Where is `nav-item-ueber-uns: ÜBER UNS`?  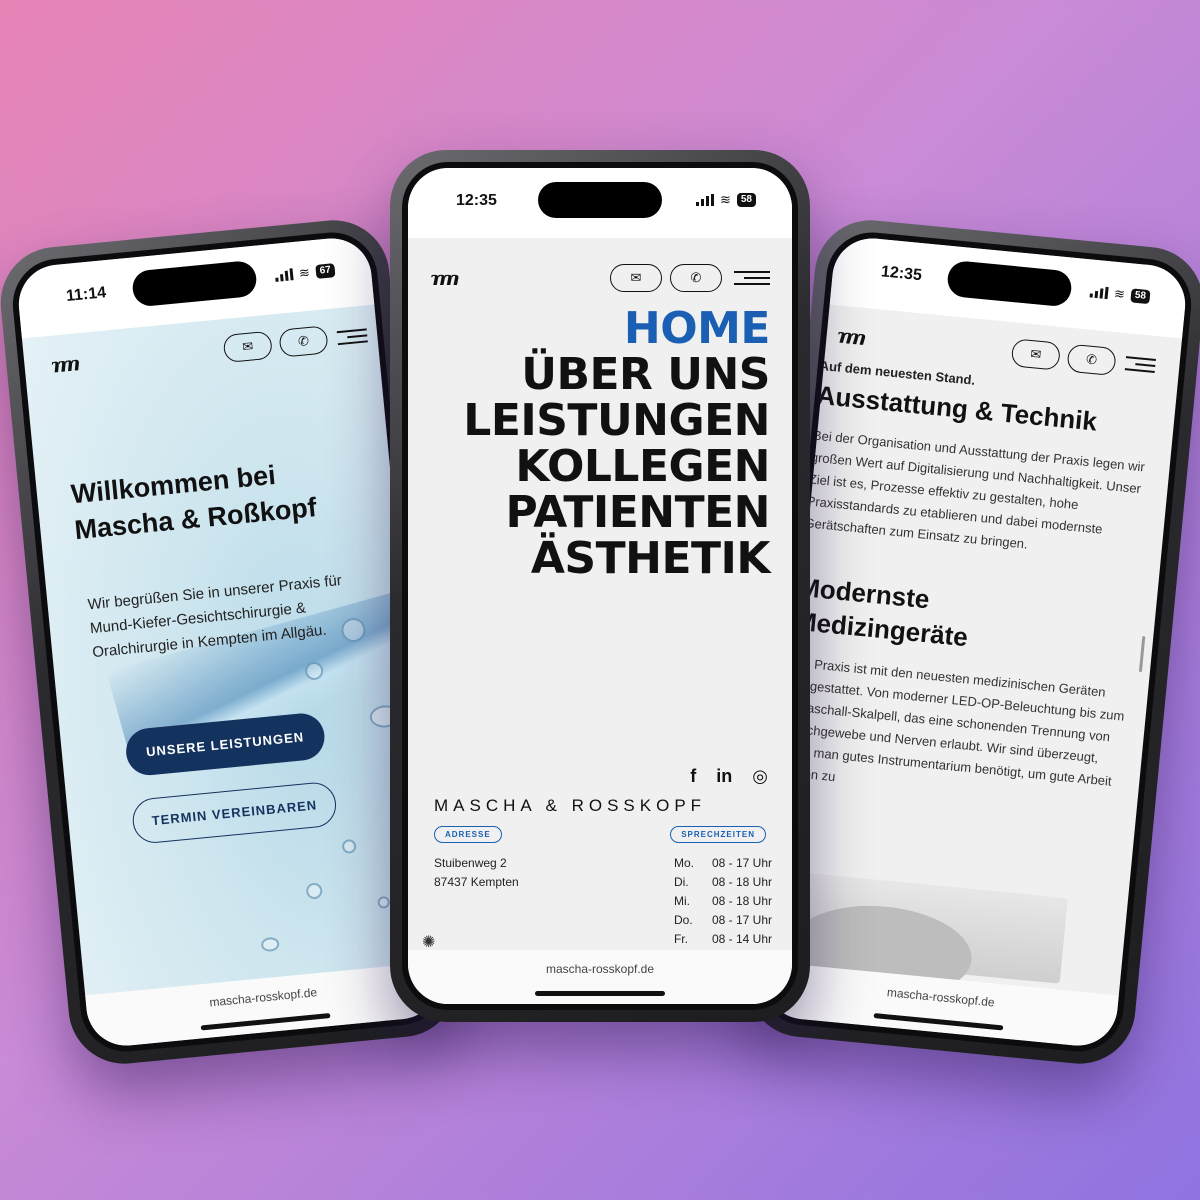 nav-item-ueber-uns: ÜBER UNS is located at coordinates (616, 375).